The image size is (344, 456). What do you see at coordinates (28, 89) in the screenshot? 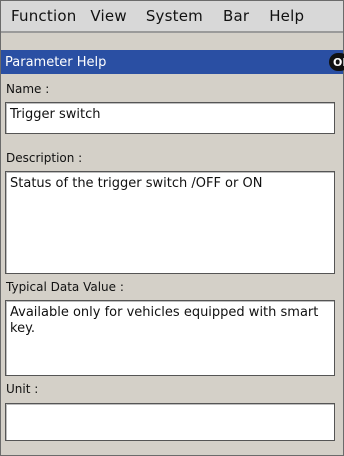
I see `name-label: Name :` at bounding box center [28, 89].